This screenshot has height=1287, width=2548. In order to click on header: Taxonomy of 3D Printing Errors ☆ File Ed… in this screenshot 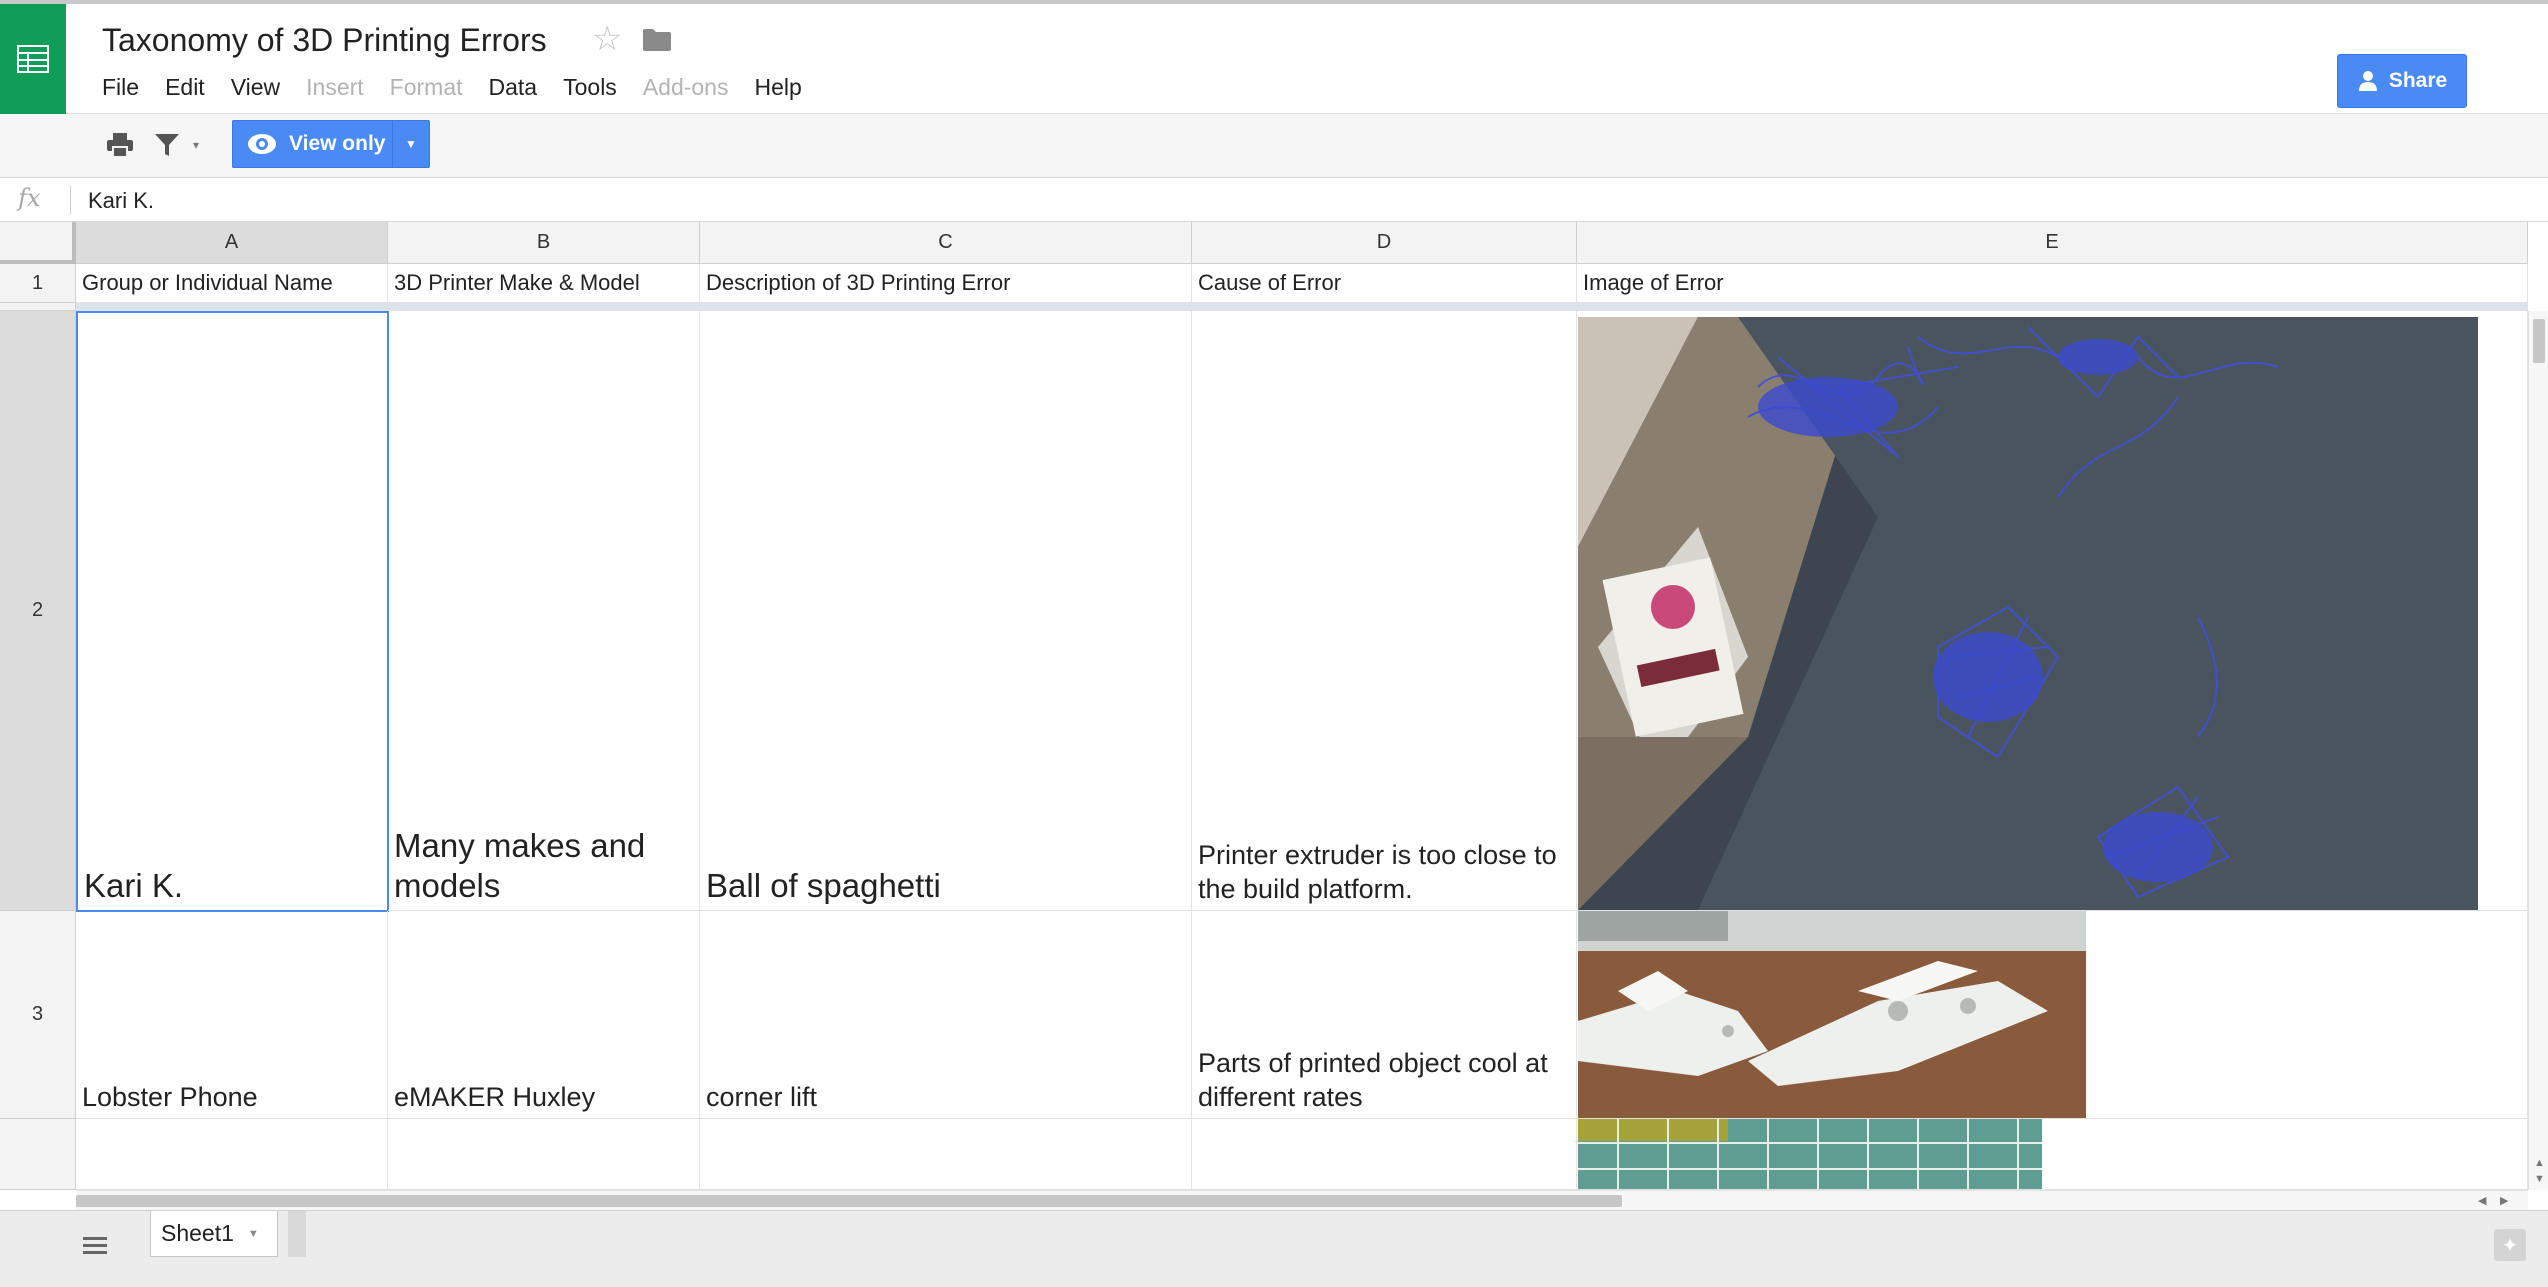, I will do `click(1274, 57)`.